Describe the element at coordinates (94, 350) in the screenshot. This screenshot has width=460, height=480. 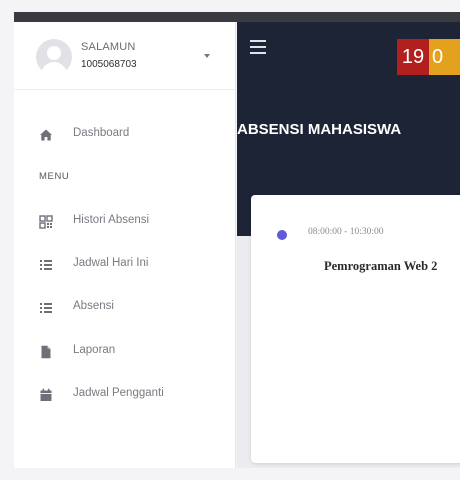
I see `sidebar-item-label: Laporan` at that location.